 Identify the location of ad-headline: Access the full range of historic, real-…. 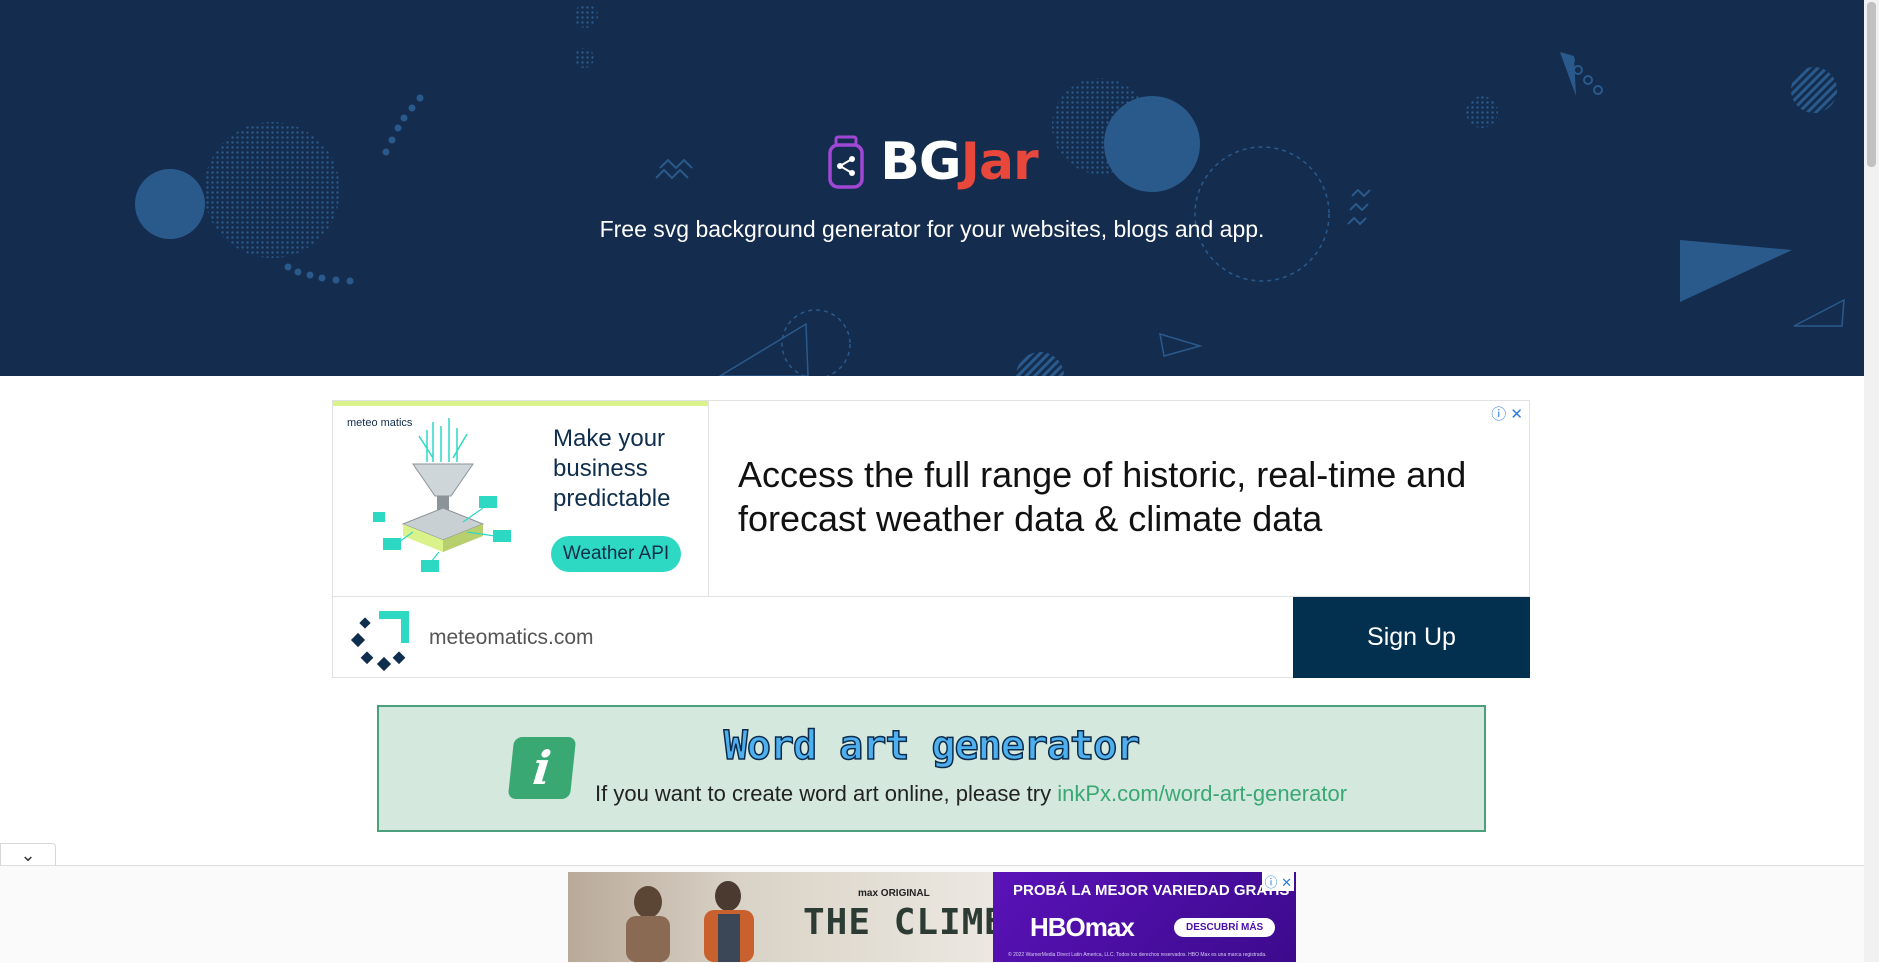
(1118, 497).